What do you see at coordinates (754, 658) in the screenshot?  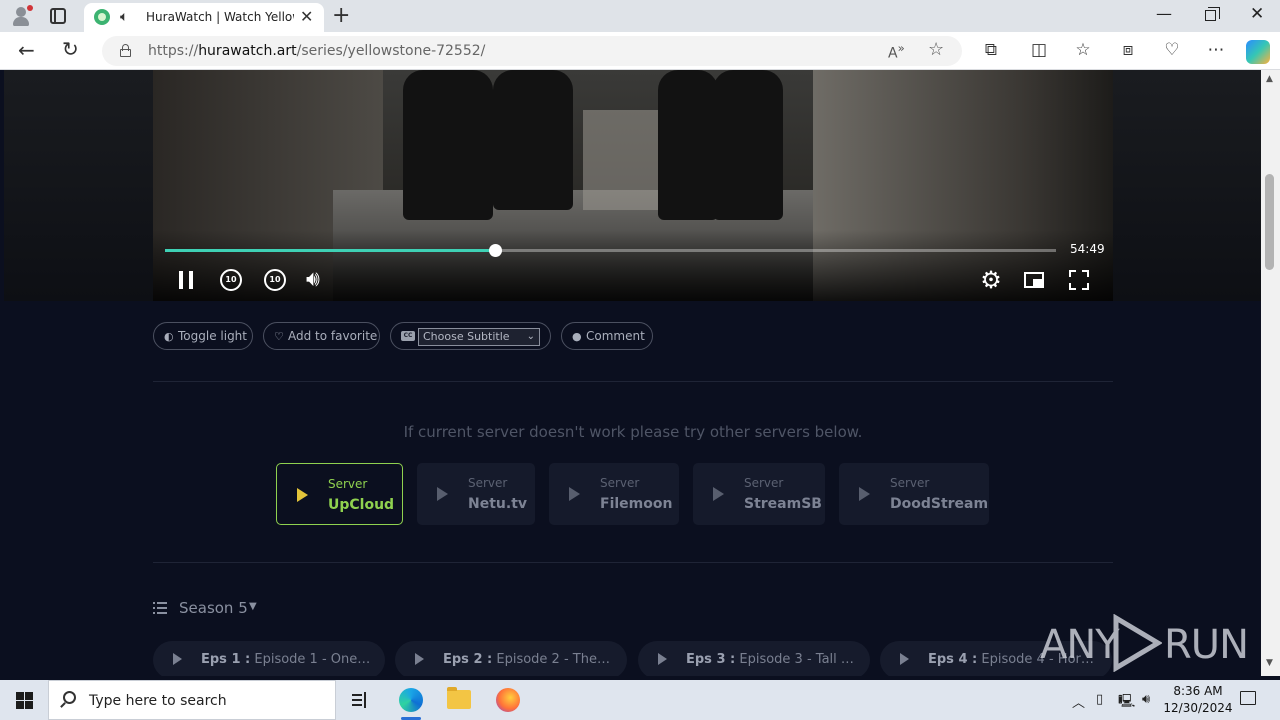 I see `episode-button: Eps 3 : Episode 3 - Tall Drink of Water` at bounding box center [754, 658].